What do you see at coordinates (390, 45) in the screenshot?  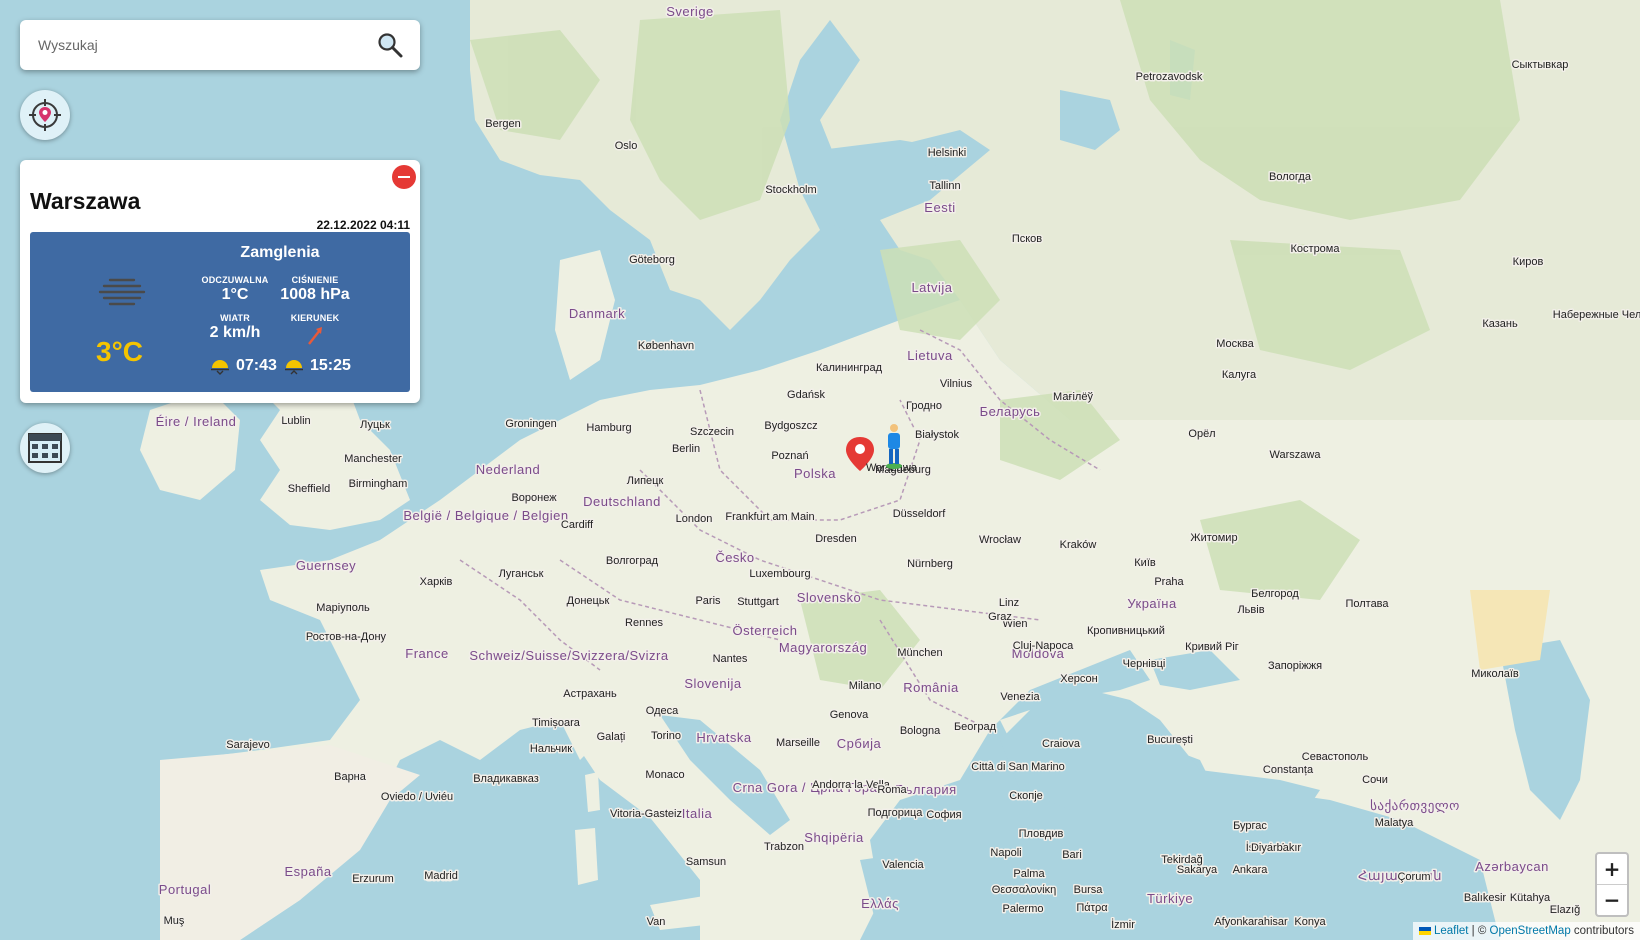 I see `search-icon` at bounding box center [390, 45].